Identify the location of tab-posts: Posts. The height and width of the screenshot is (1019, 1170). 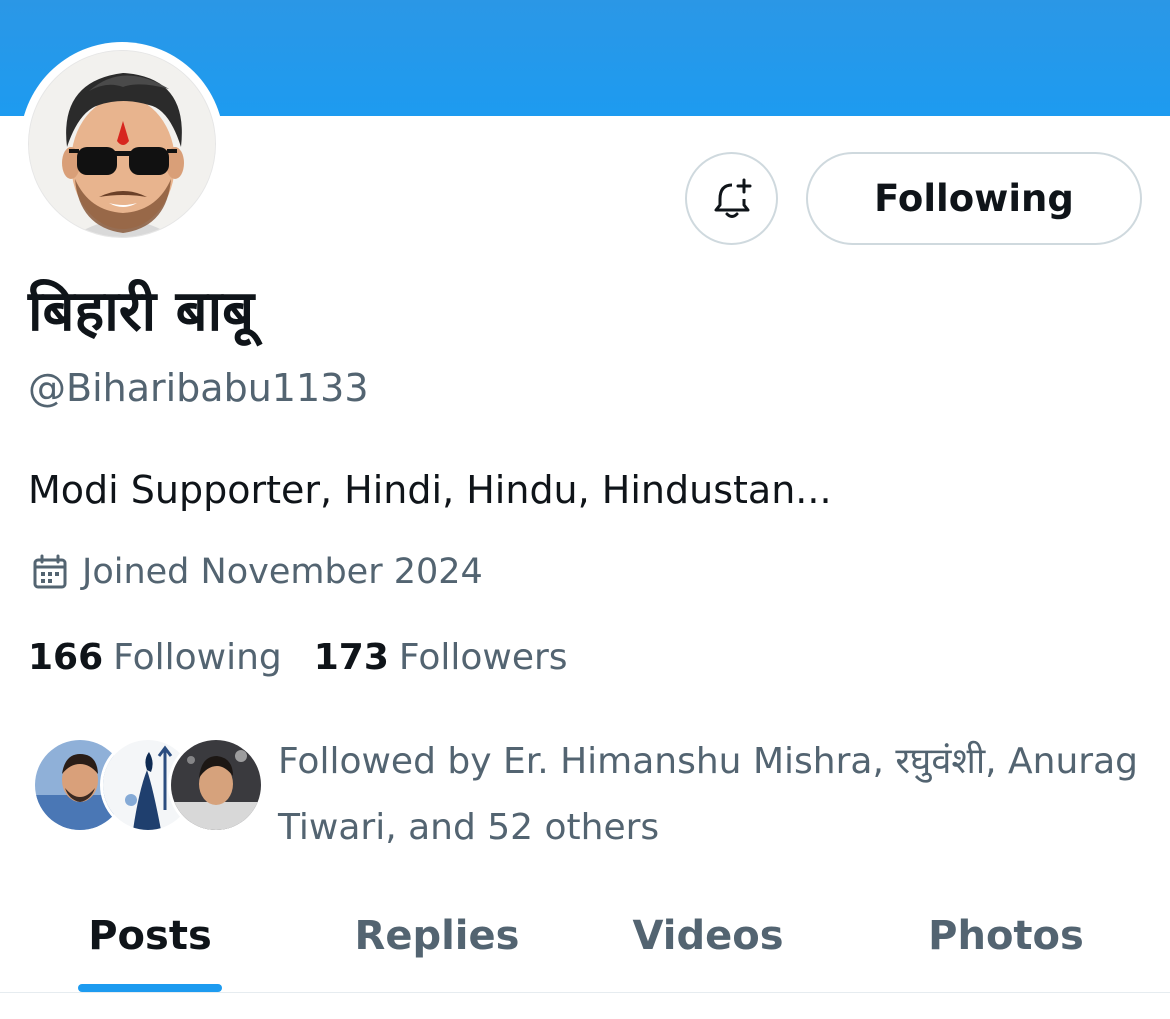
(150, 936).